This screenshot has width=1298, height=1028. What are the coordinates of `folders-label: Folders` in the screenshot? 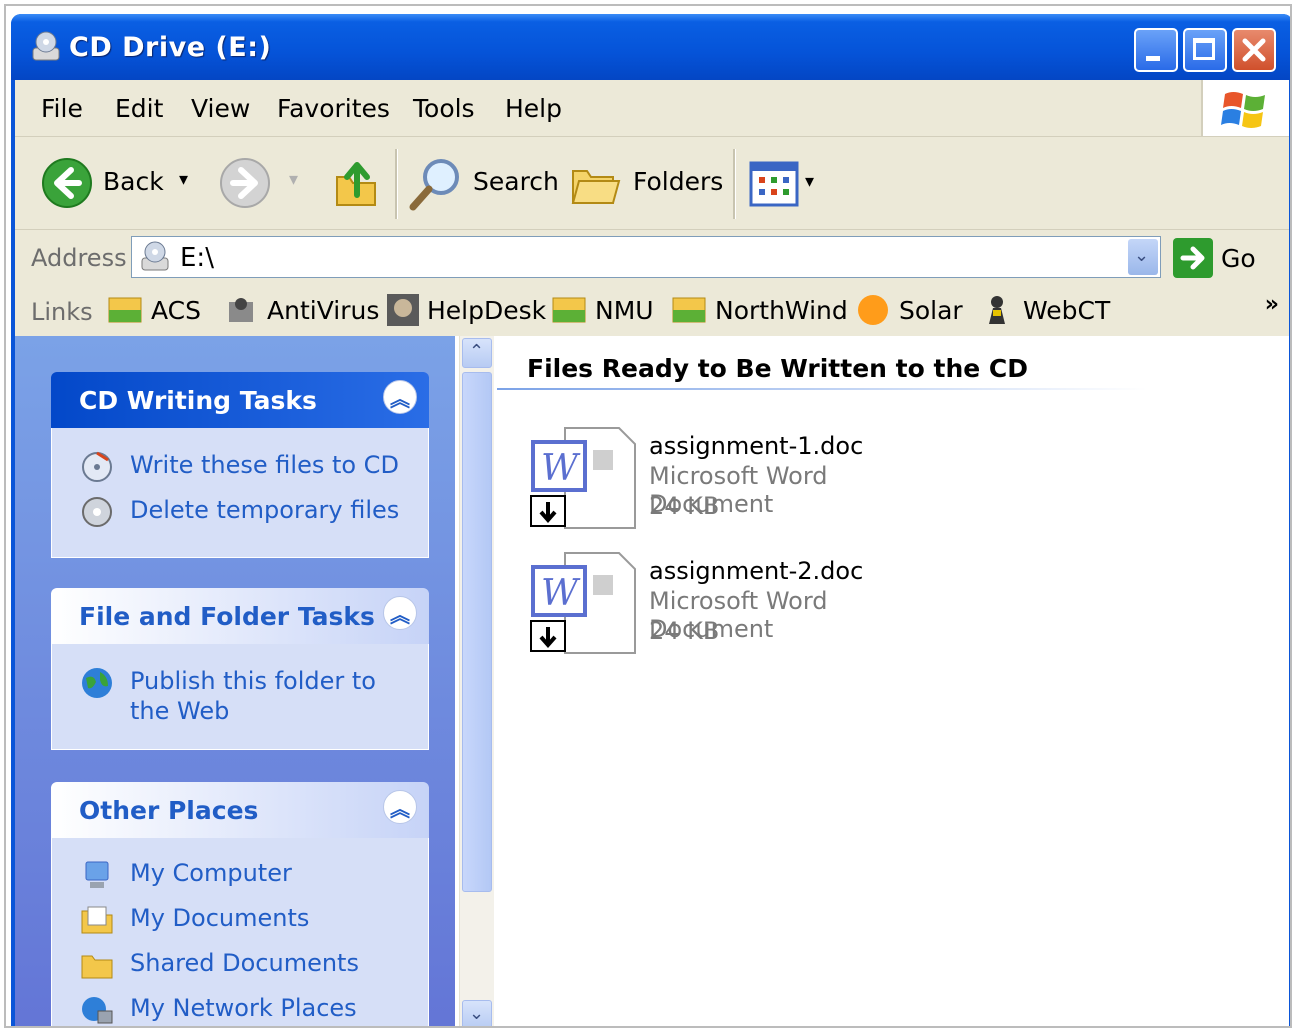 It's located at (678, 181).